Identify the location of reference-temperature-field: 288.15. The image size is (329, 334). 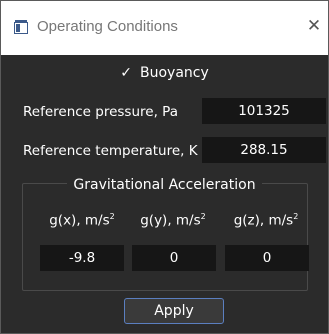
(264, 150).